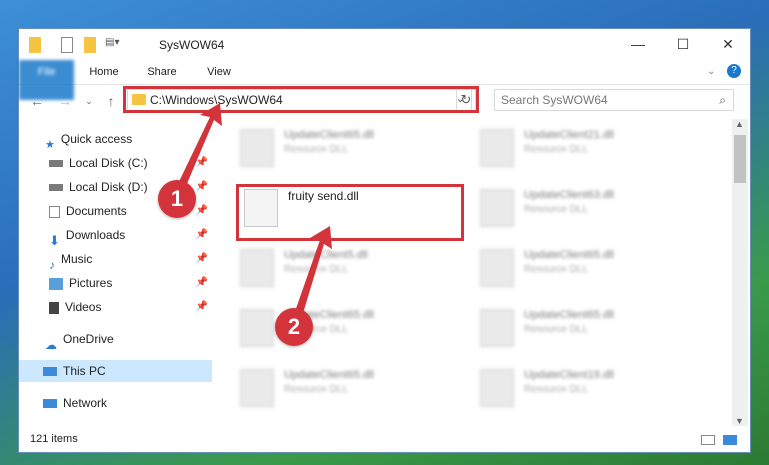  What do you see at coordinates (734, 71) in the screenshot?
I see `help-icon: ?` at bounding box center [734, 71].